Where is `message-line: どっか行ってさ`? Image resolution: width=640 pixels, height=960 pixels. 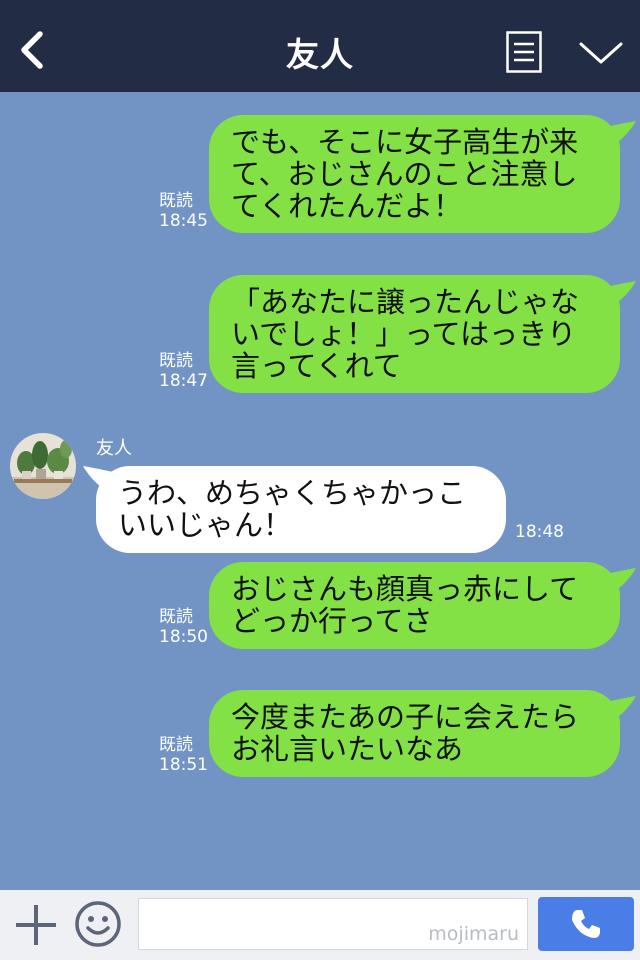 message-line: どっか行ってさ is located at coordinates (332, 621).